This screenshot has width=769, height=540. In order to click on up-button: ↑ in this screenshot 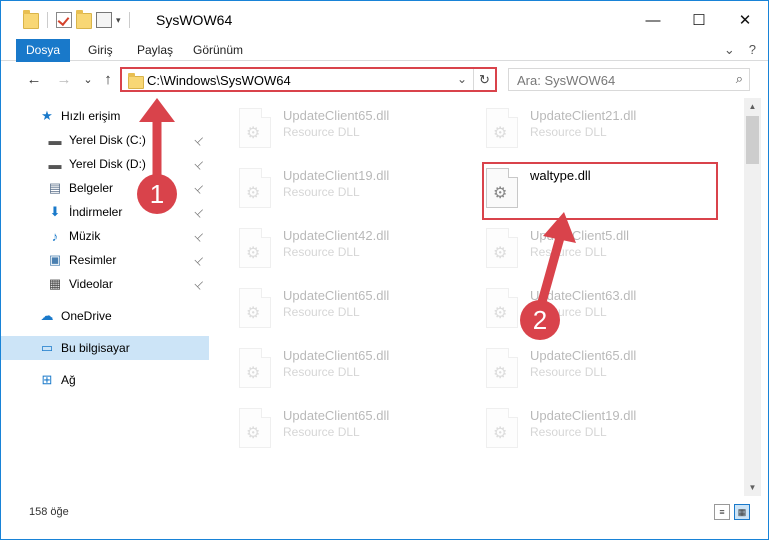, I will do `click(108, 79)`.